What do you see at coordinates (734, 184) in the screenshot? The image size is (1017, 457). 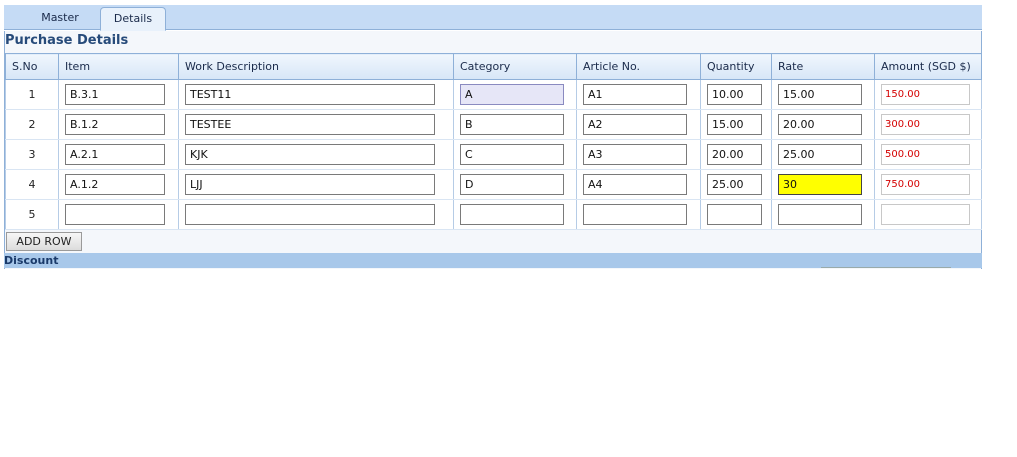 I see `quantity-input: 25.00` at bounding box center [734, 184].